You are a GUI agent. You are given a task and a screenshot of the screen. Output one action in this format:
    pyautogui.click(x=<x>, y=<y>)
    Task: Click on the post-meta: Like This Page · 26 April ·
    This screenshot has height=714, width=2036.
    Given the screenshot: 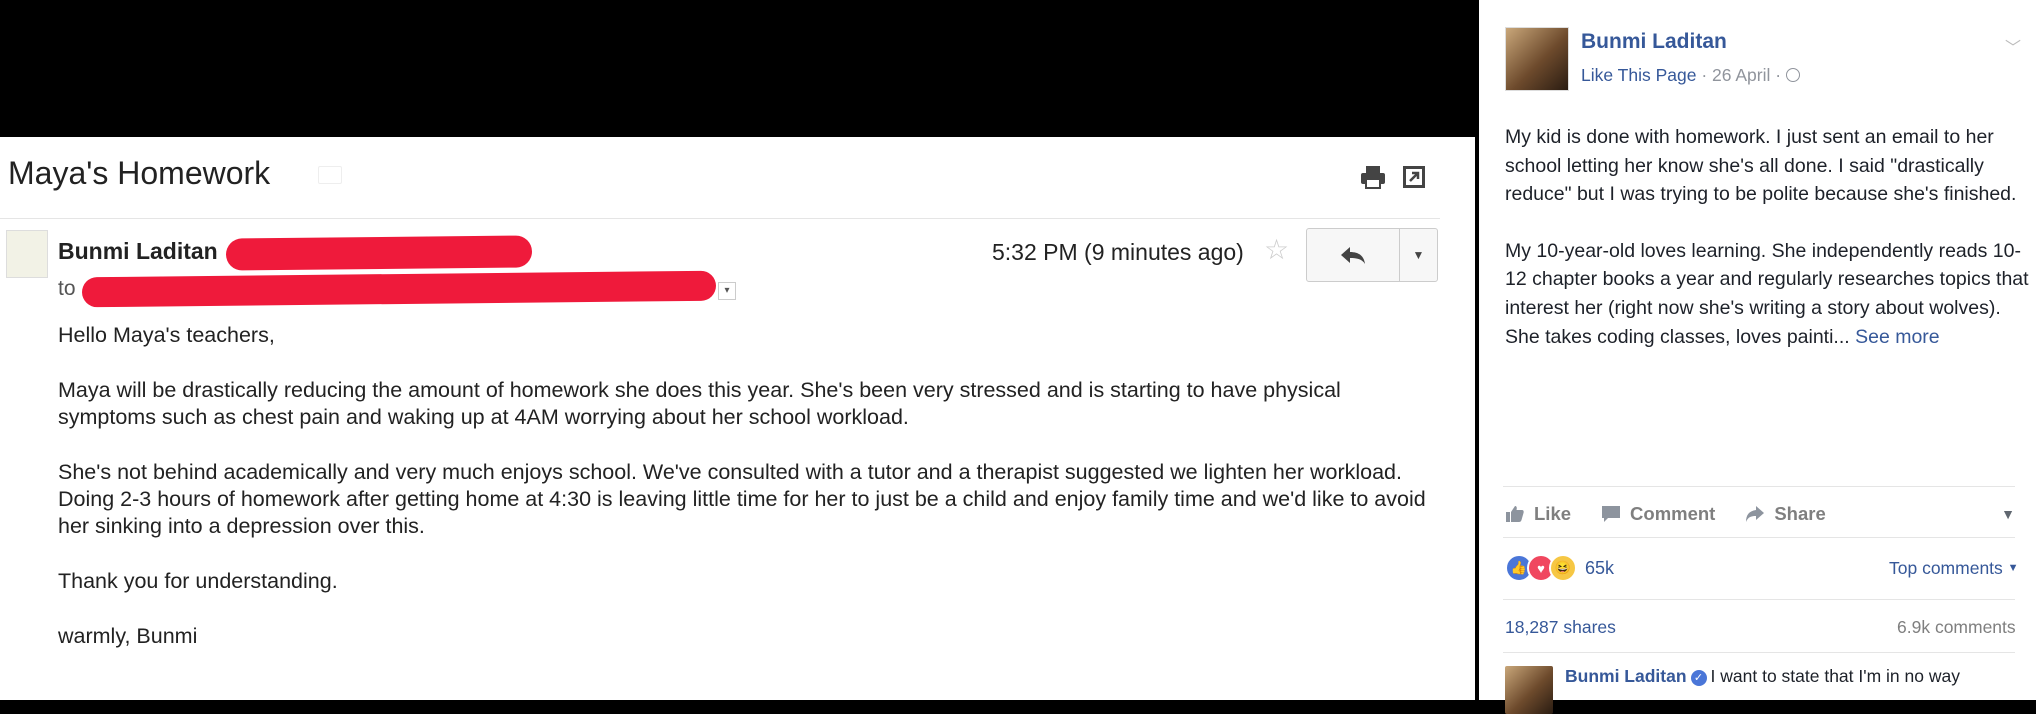 What is the action you would take?
    pyautogui.click(x=1690, y=75)
    